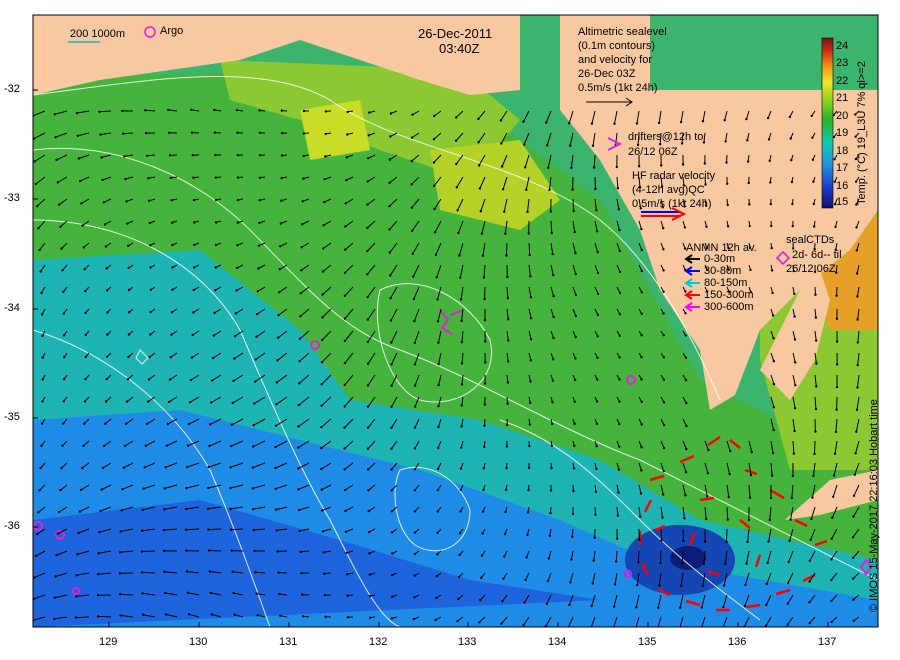  I want to click on hf-radar-legend-line-1: HF radar velocity, so click(674, 176).